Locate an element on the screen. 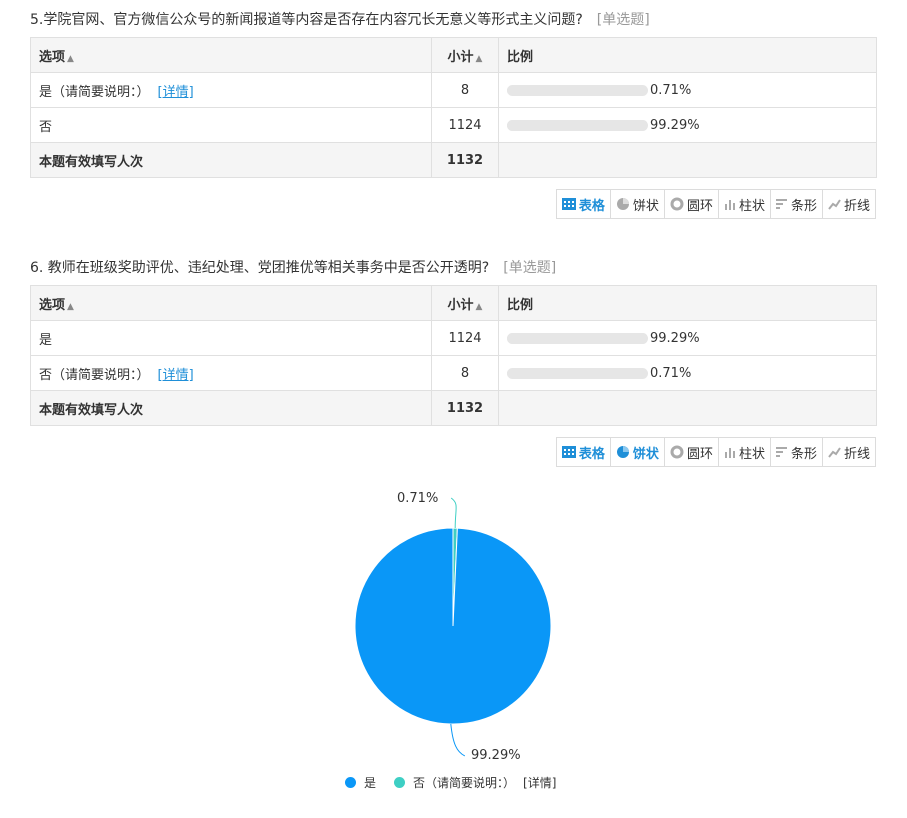 The image size is (907, 818). table-row: 否 1124 99.29% is located at coordinates (453, 125).